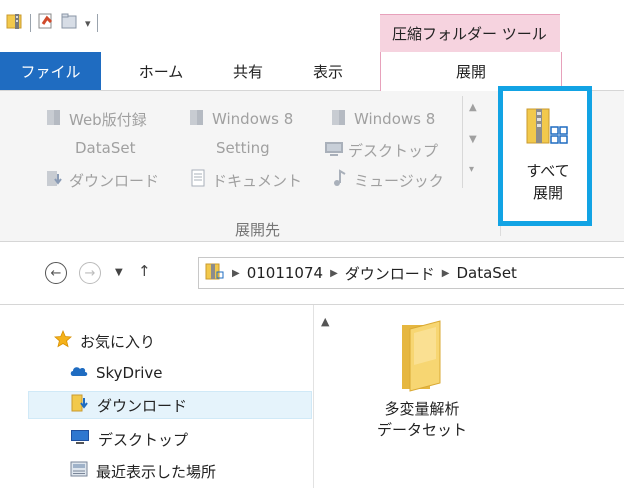 The image size is (624, 488). Describe the element at coordinates (119, 272) in the screenshot. I see `recent-locations-icon: ▼` at that location.